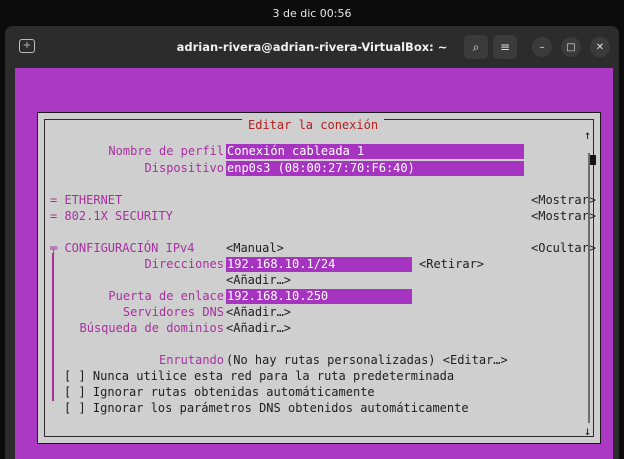 The image size is (624, 459). What do you see at coordinates (600, 47) in the screenshot?
I see `close-icon: ✕` at bounding box center [600, 47].